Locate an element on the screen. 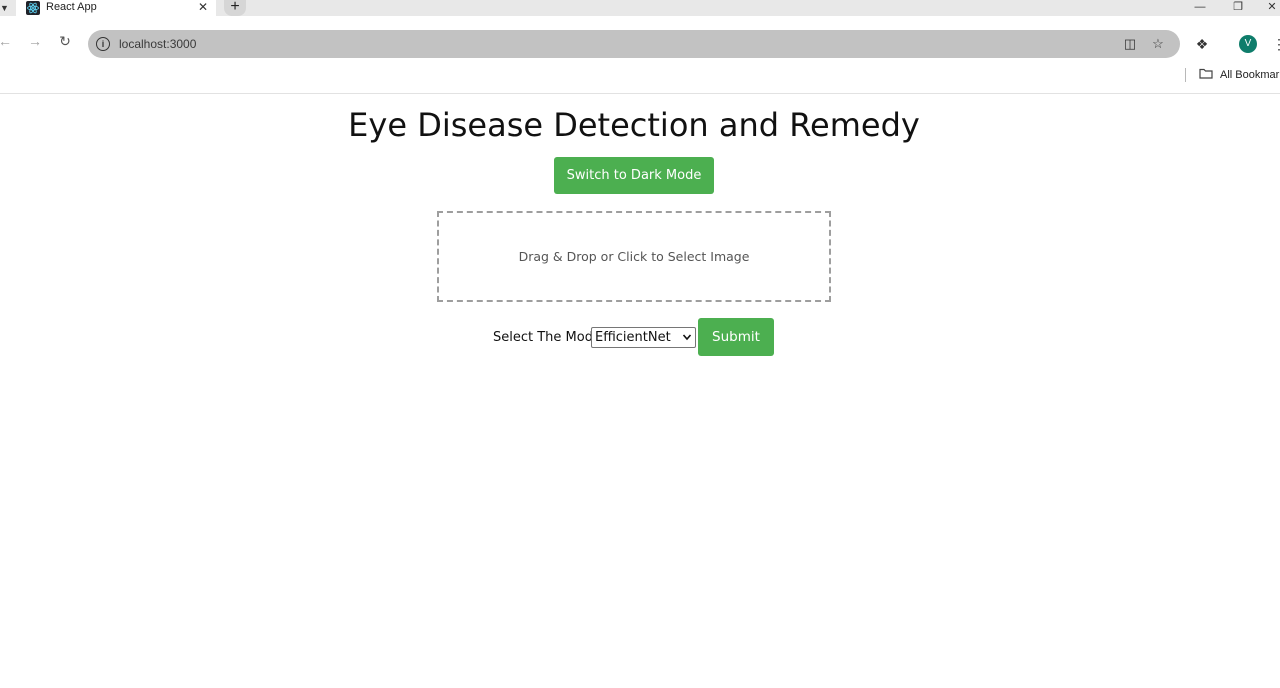 The width and height of the screenshot is (1280, 688). dropzone-text: Drag & Drop or Click to Select Image is located at coordinates (634, 256).